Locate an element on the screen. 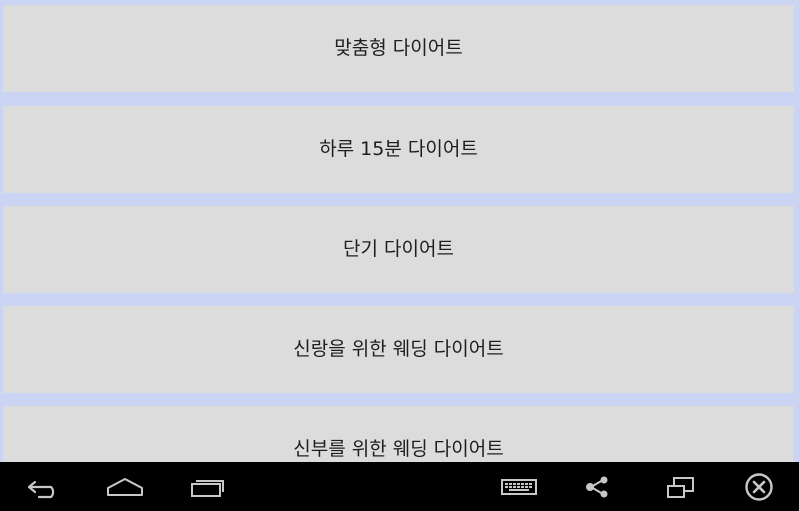 The image size is (799, 511). share-button is located at coordinates (597, 486).